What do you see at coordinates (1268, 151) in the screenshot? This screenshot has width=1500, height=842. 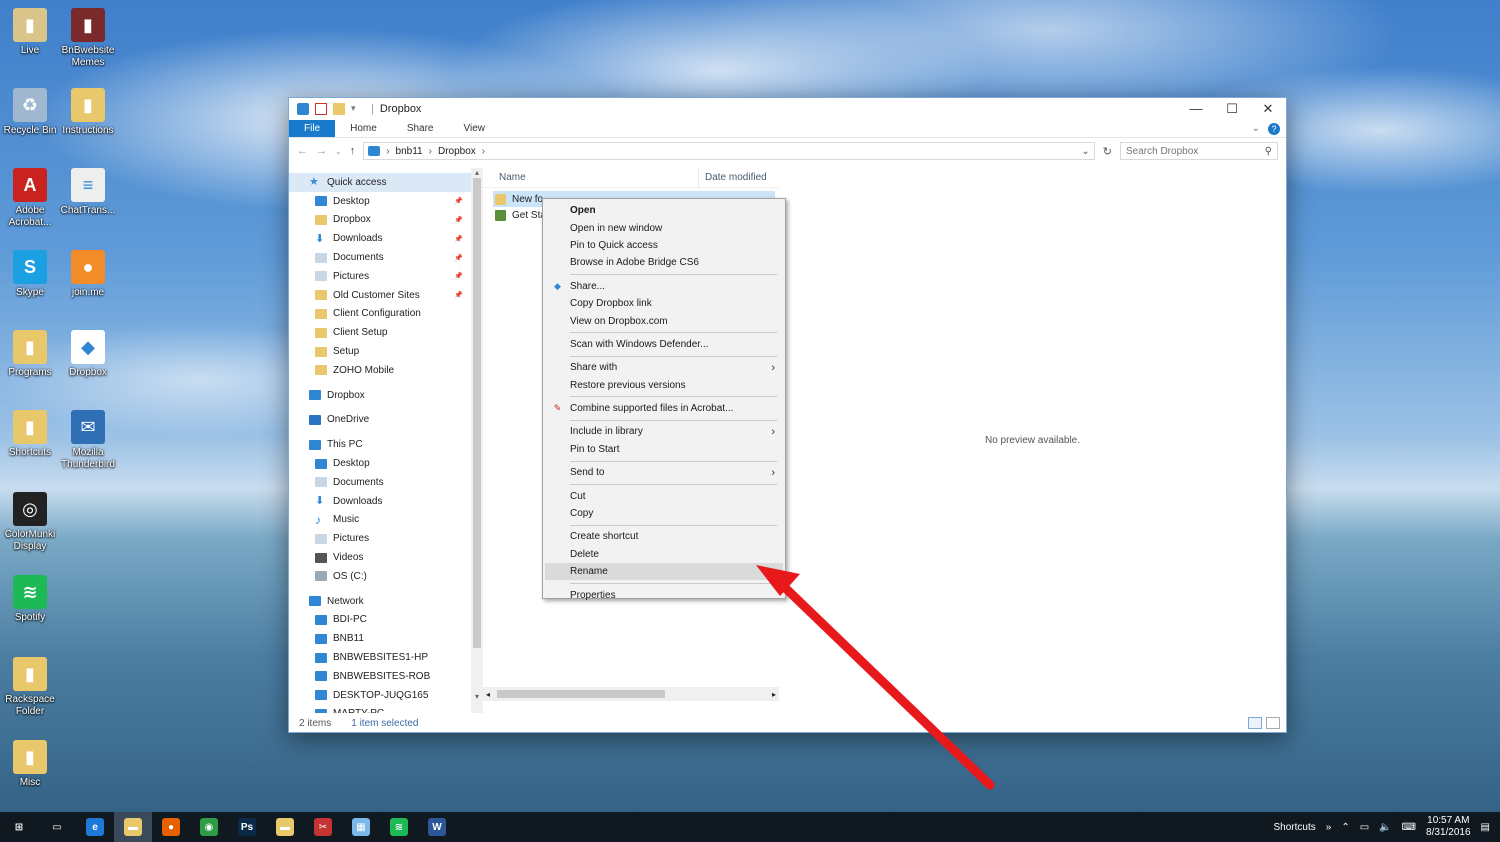 I see `search-icon: ⚲` at bounding box center [1268, 151].